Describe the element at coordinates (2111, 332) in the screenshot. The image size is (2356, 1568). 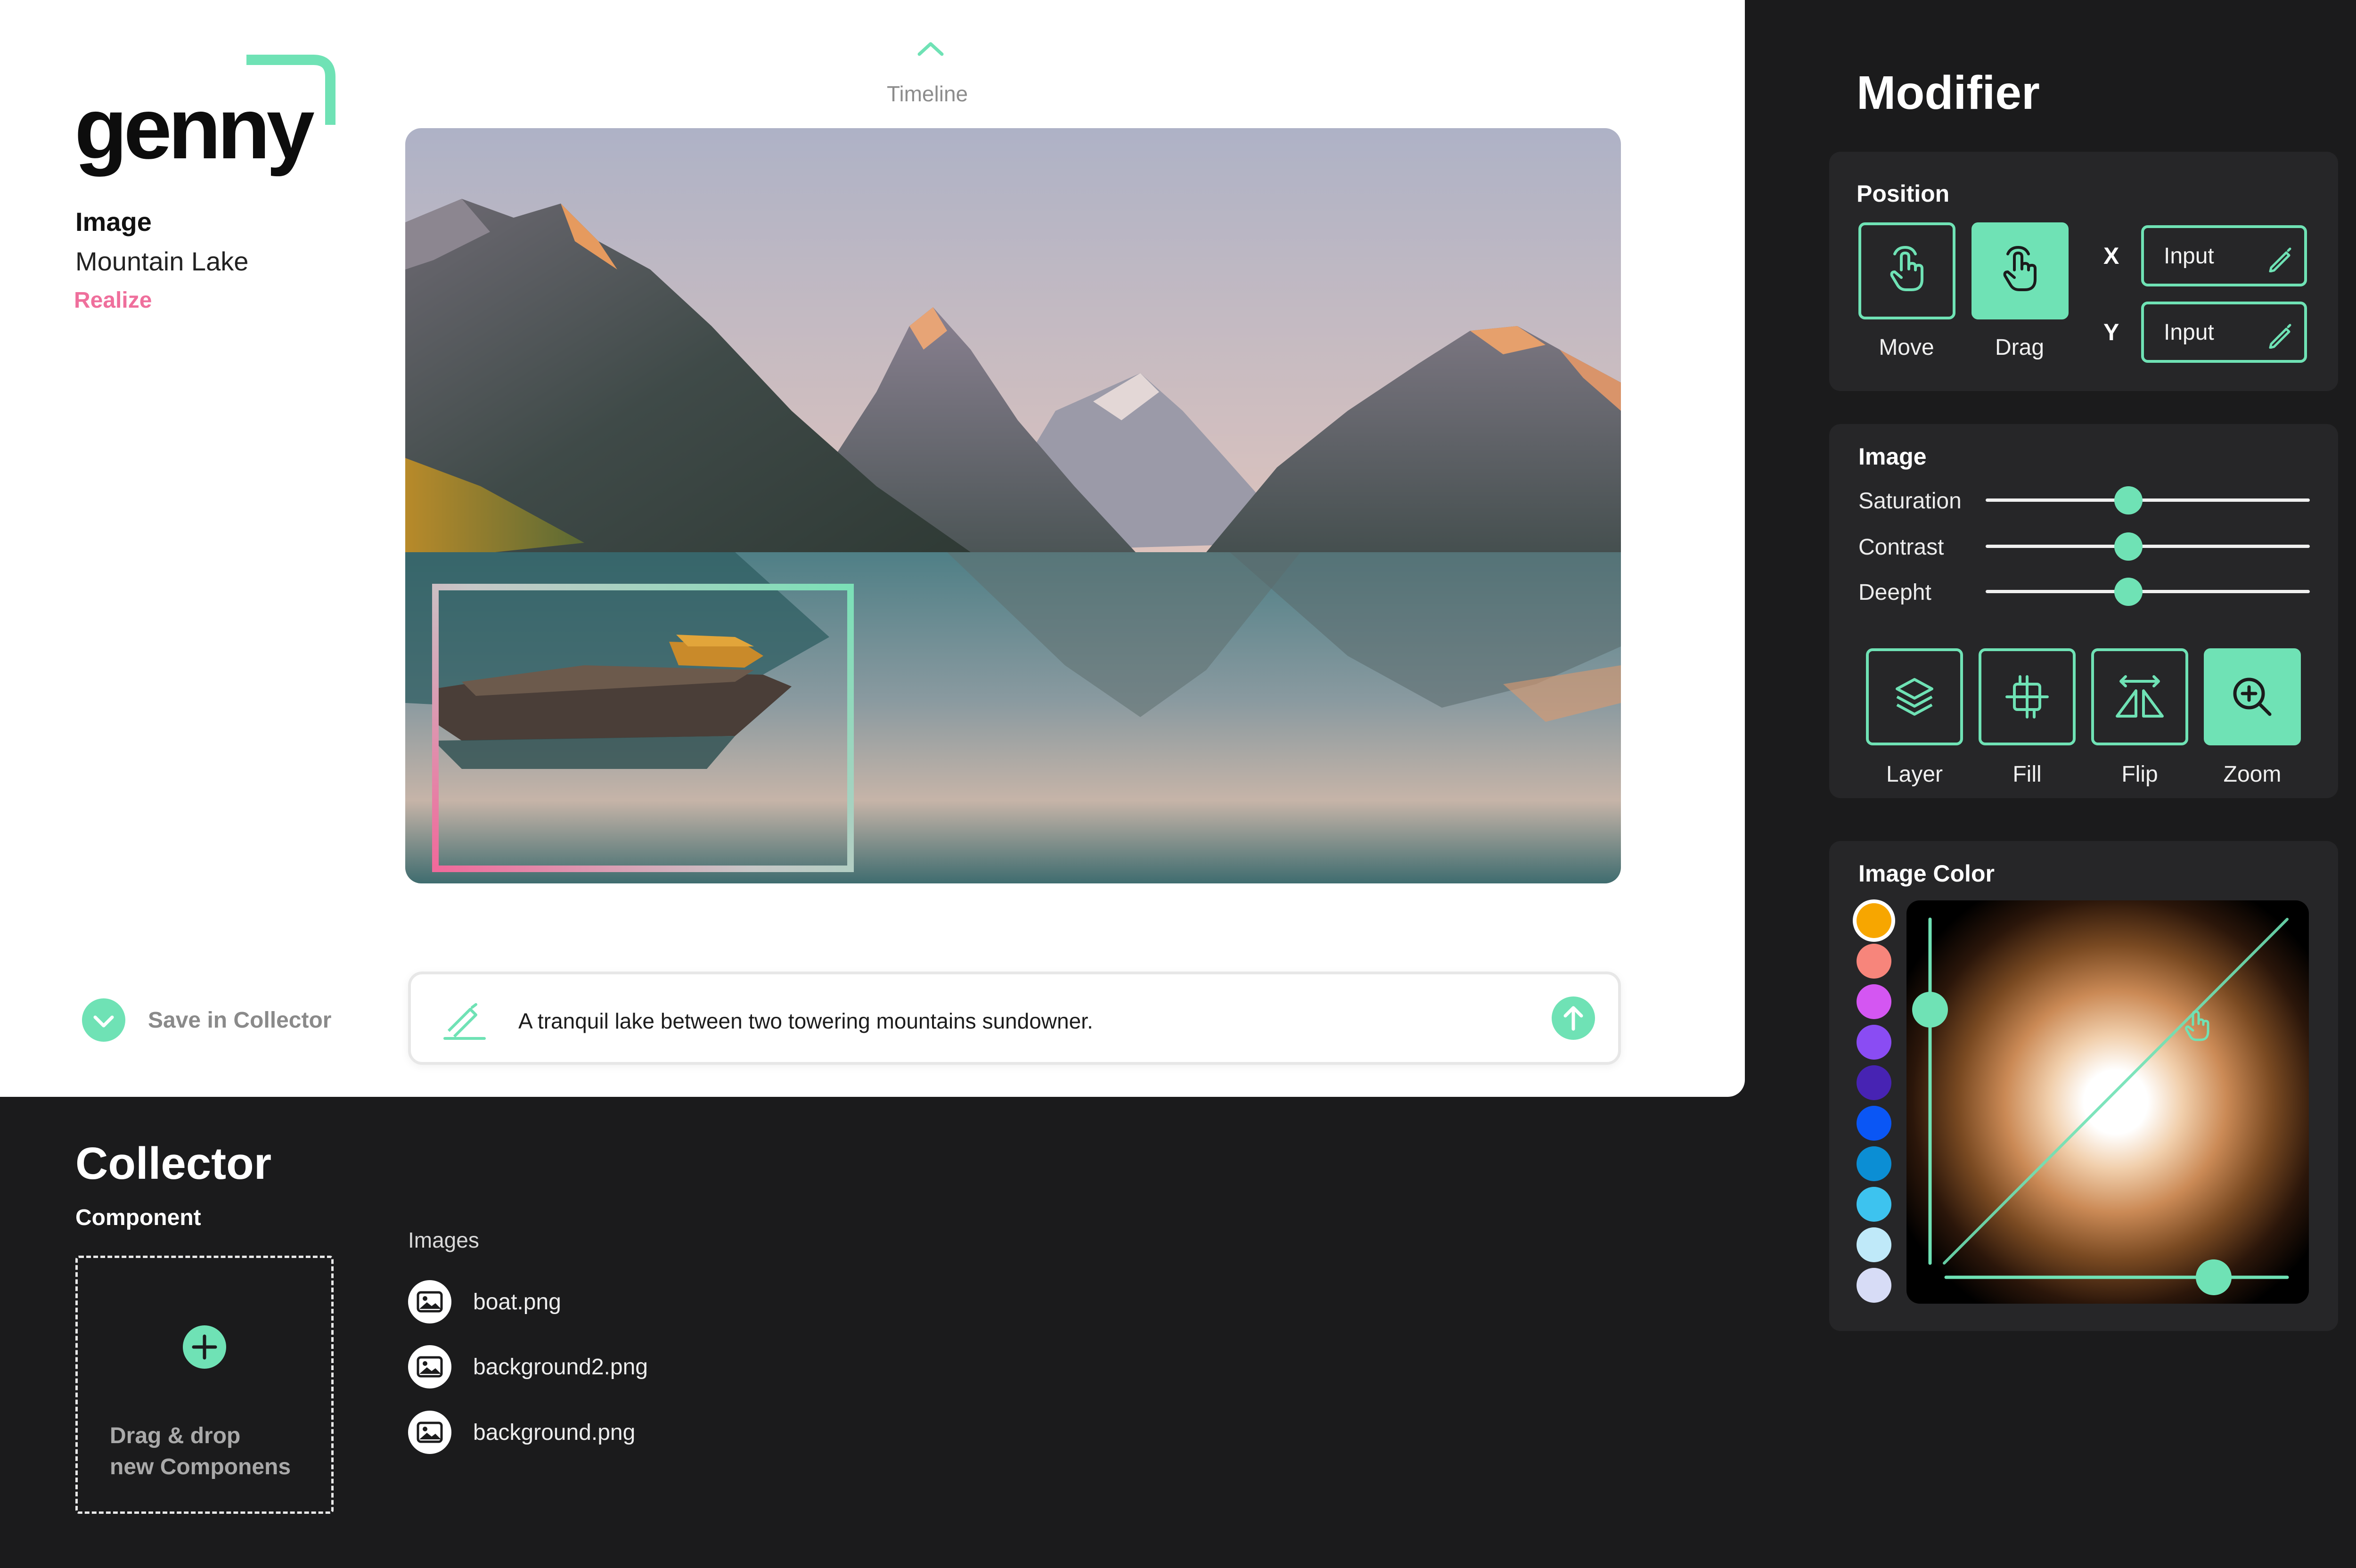
I see `y-axis-label: Y` at that location.